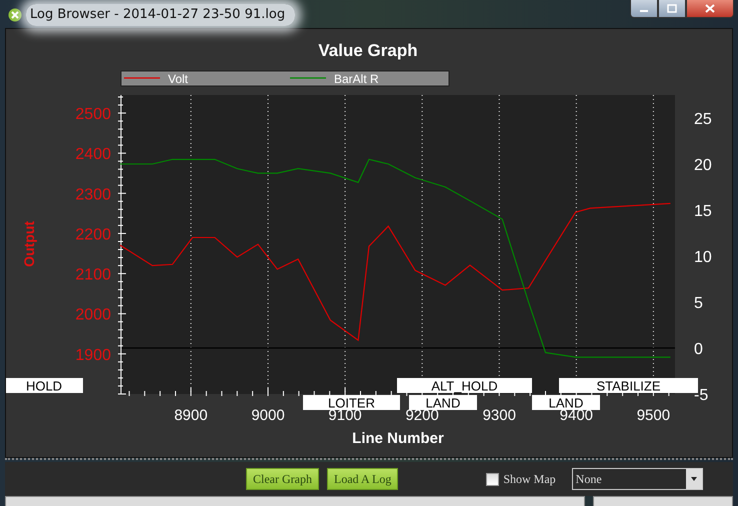  What do you see at coordinates (93, 315) in the screenshot?
I see `y-tick-label: 2000` at bounding box center [93, 315].